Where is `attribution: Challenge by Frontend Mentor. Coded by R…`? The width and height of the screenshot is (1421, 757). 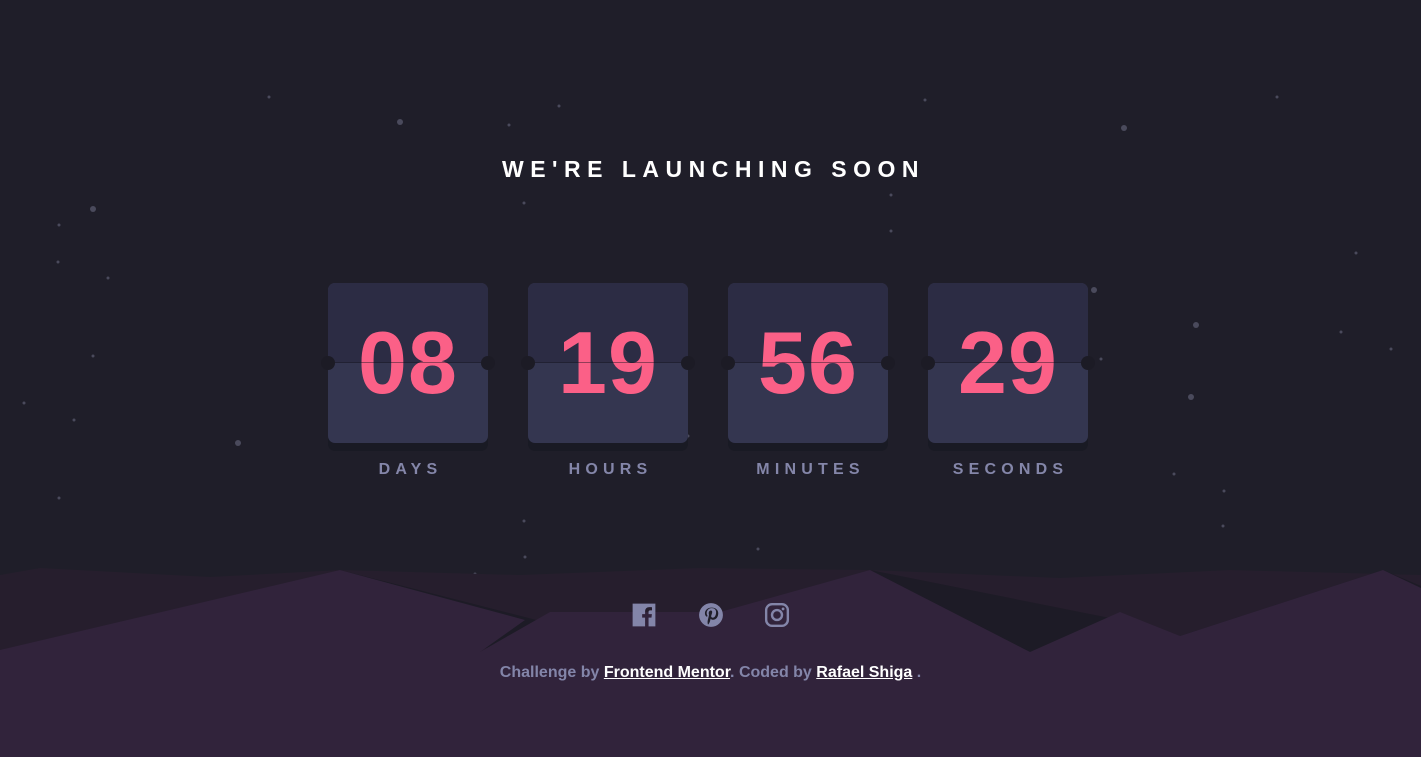
attribution: Challenge by Frontend Mentor. Coded by R… is located at coordinates (710, 673).